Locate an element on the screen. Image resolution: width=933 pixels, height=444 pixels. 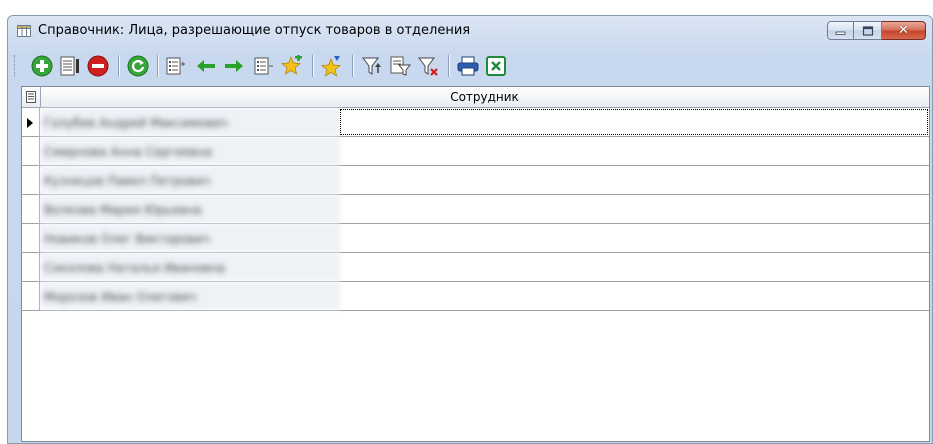
edit-button is located at coordinates (70, 66).